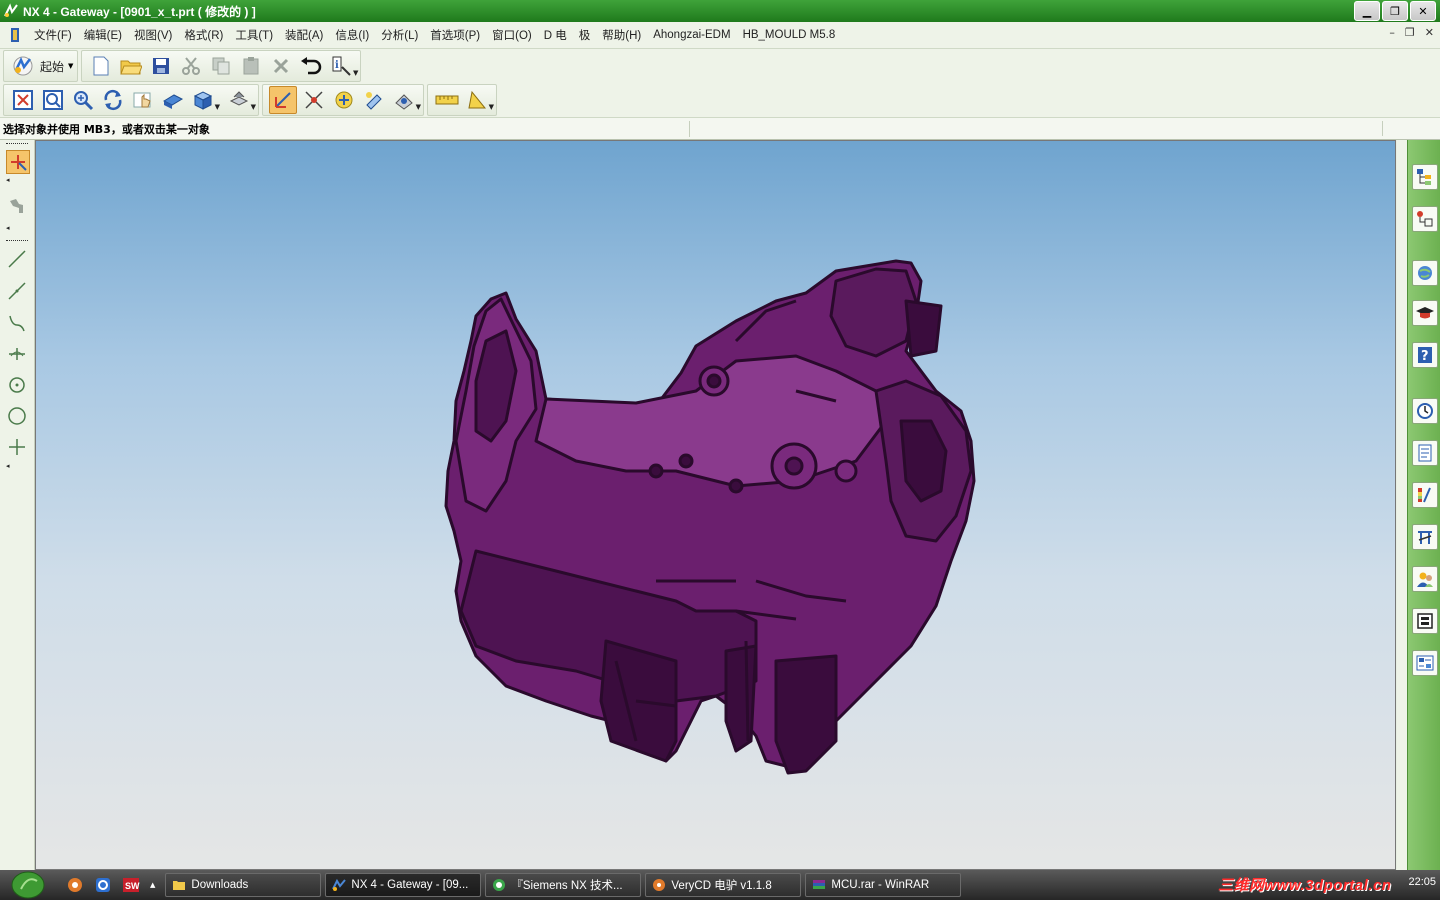 The image size is (1440, 900). What do you see at coordinates (17, 385) in the screenshot?
I see `circle-point-icon` at bounding box center [17, 385].